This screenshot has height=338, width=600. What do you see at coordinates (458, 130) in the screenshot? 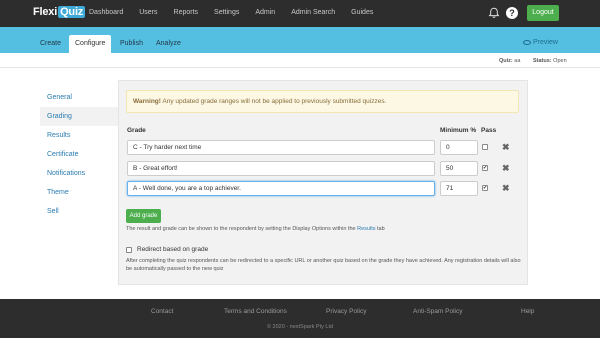
I see `minimum-column-header: Minimum %` at bounding box center [458, 130].